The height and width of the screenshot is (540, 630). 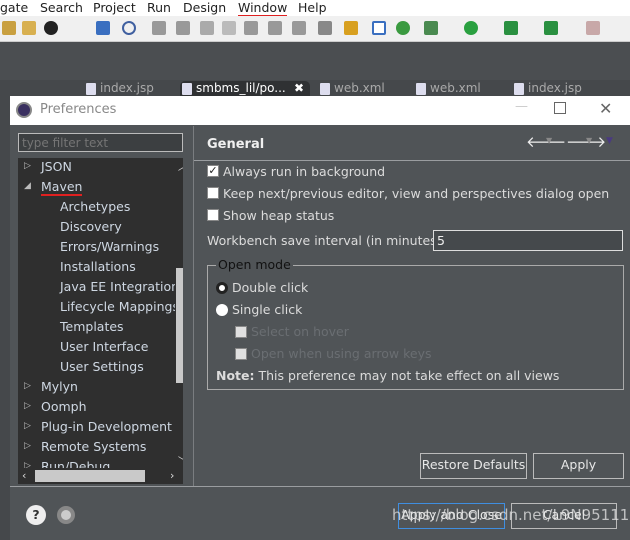 I want to click on resume-icon, so click(x=159, y=28).